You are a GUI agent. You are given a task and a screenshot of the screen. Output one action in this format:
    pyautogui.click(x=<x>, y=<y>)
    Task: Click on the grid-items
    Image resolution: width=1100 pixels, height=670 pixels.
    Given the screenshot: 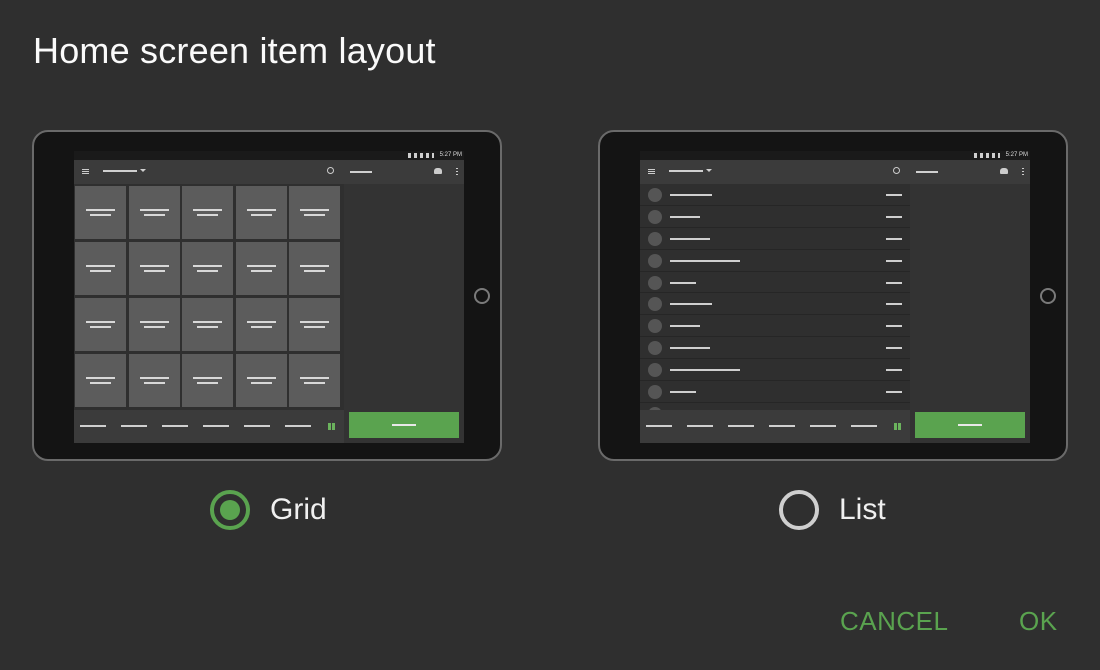 What is the action you would take?
    pyautogui.click(x=209, y=297)
    